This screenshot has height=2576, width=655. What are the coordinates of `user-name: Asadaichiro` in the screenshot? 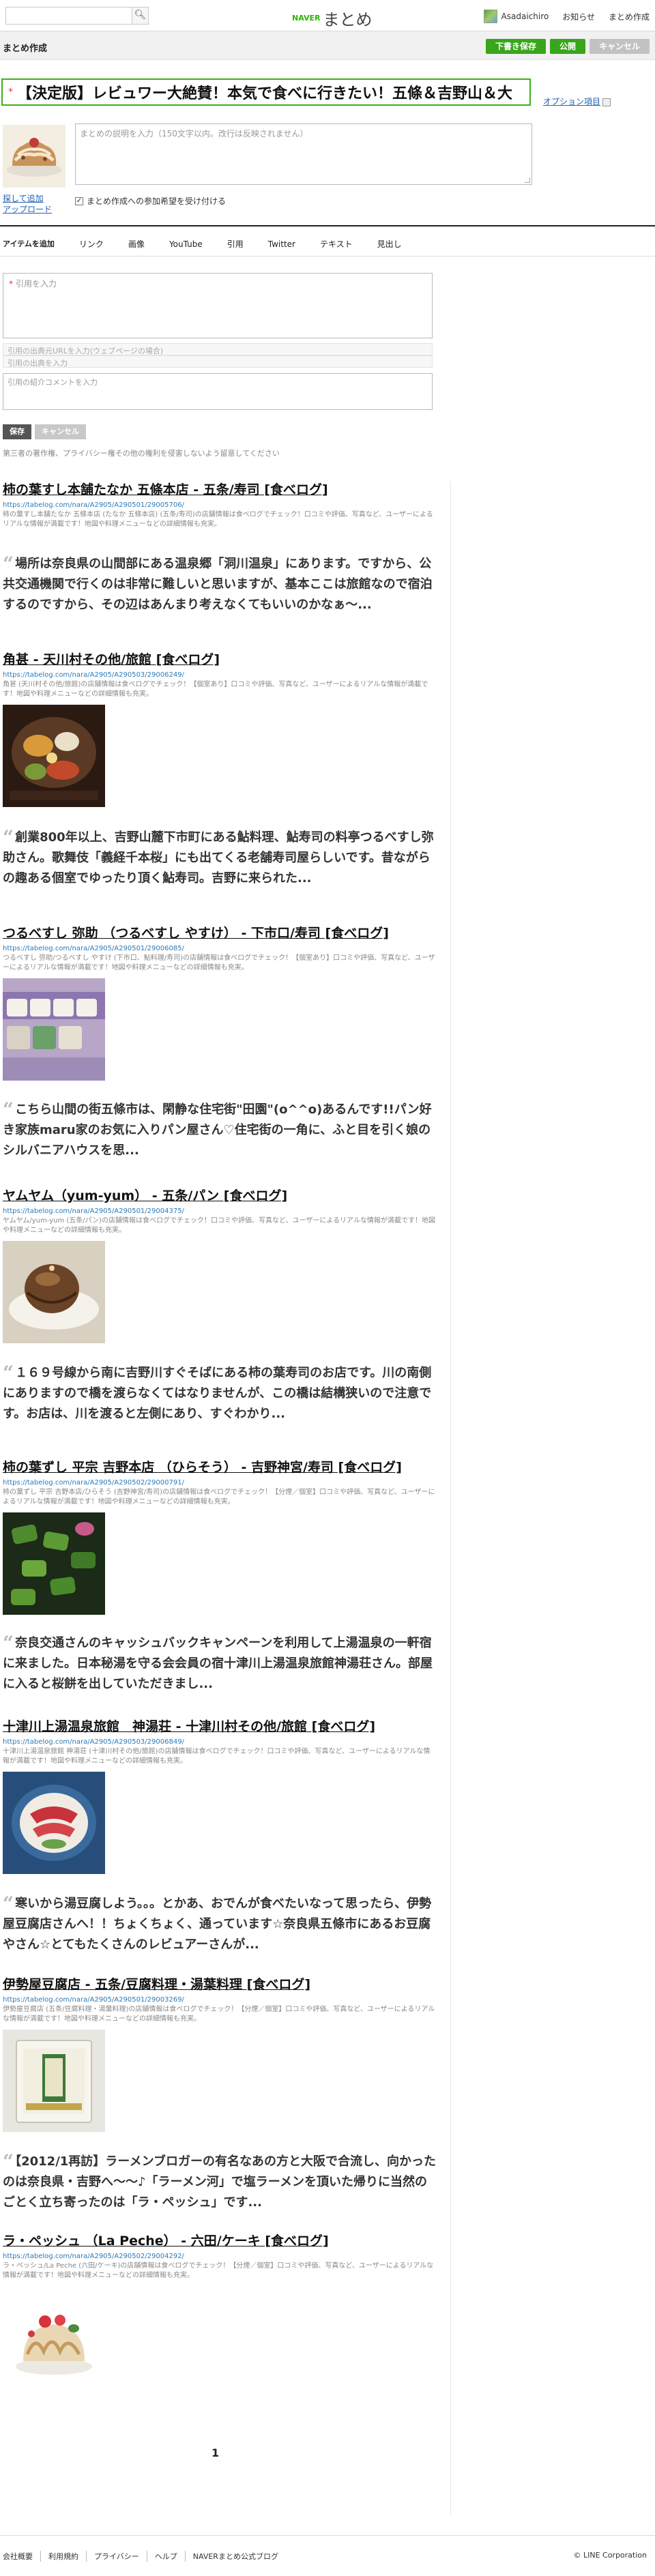 It's located at (525, 16).